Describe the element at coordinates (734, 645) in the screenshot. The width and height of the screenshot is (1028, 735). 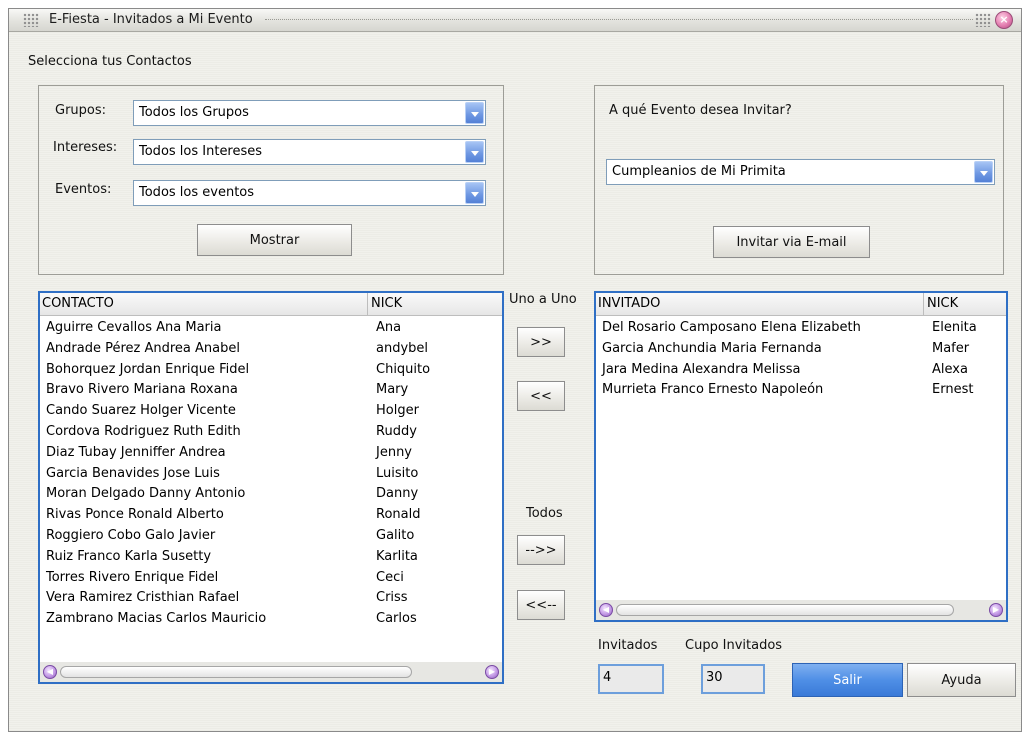
I see `cupo-invitados-label: Cupo Invitados` at that location.